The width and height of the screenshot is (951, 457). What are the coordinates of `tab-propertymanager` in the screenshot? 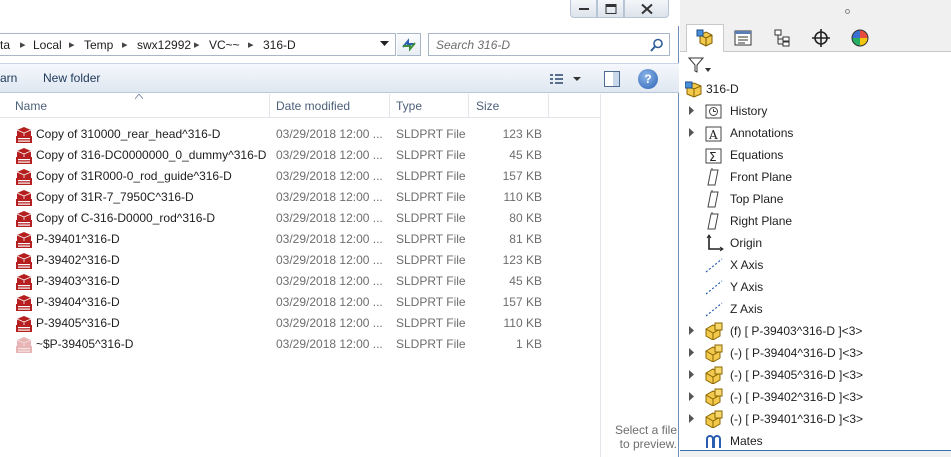 It's located at (743, 37).